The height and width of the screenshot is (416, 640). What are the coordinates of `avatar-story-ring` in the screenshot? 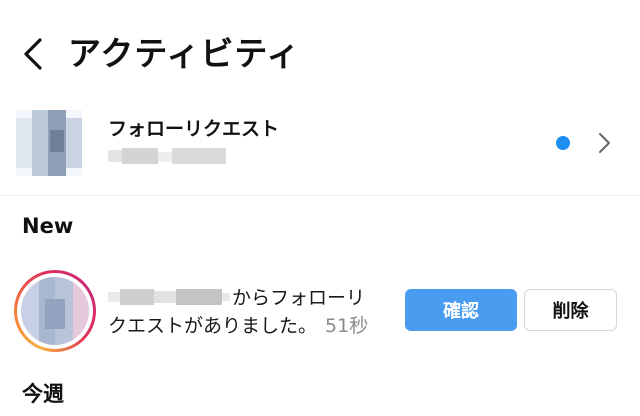 It's located at (55, 311).